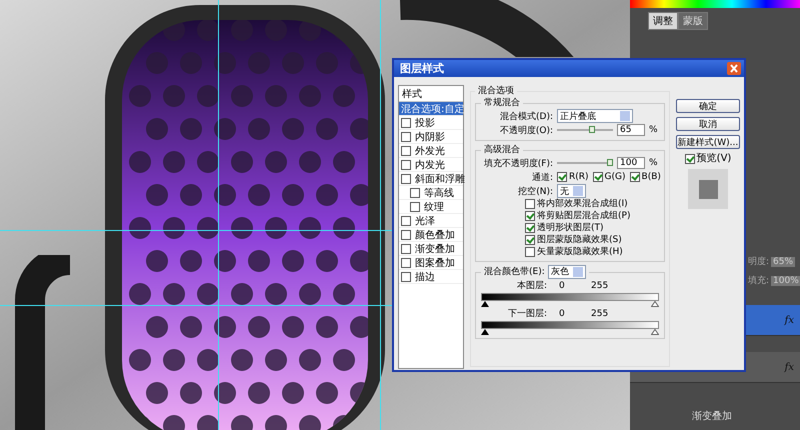 This screenshot has height=430, width=800. What do you see at coordinates (531, 286) in the screenshot?
I see `range-label: 本图层:` at bounding box center [531, 286].